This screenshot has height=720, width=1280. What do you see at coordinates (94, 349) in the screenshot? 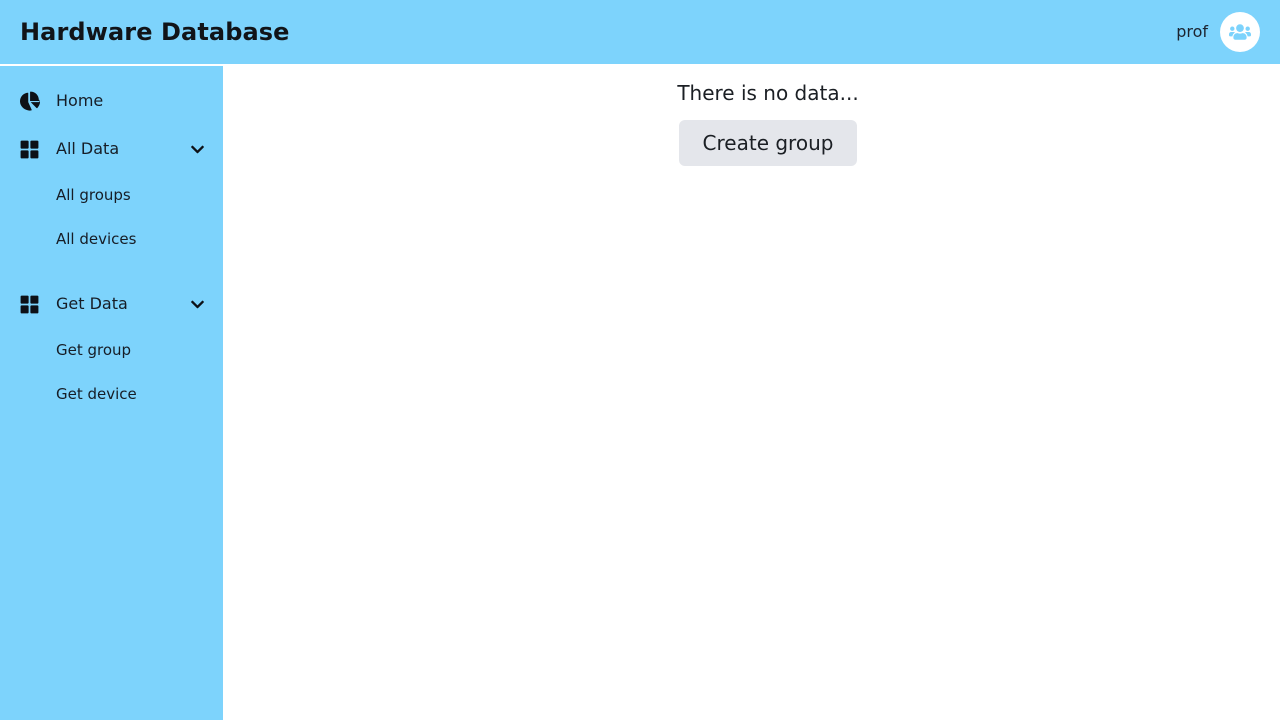
I see `sidebar-subitem-label: Get group` at bounding box center [94, 349].